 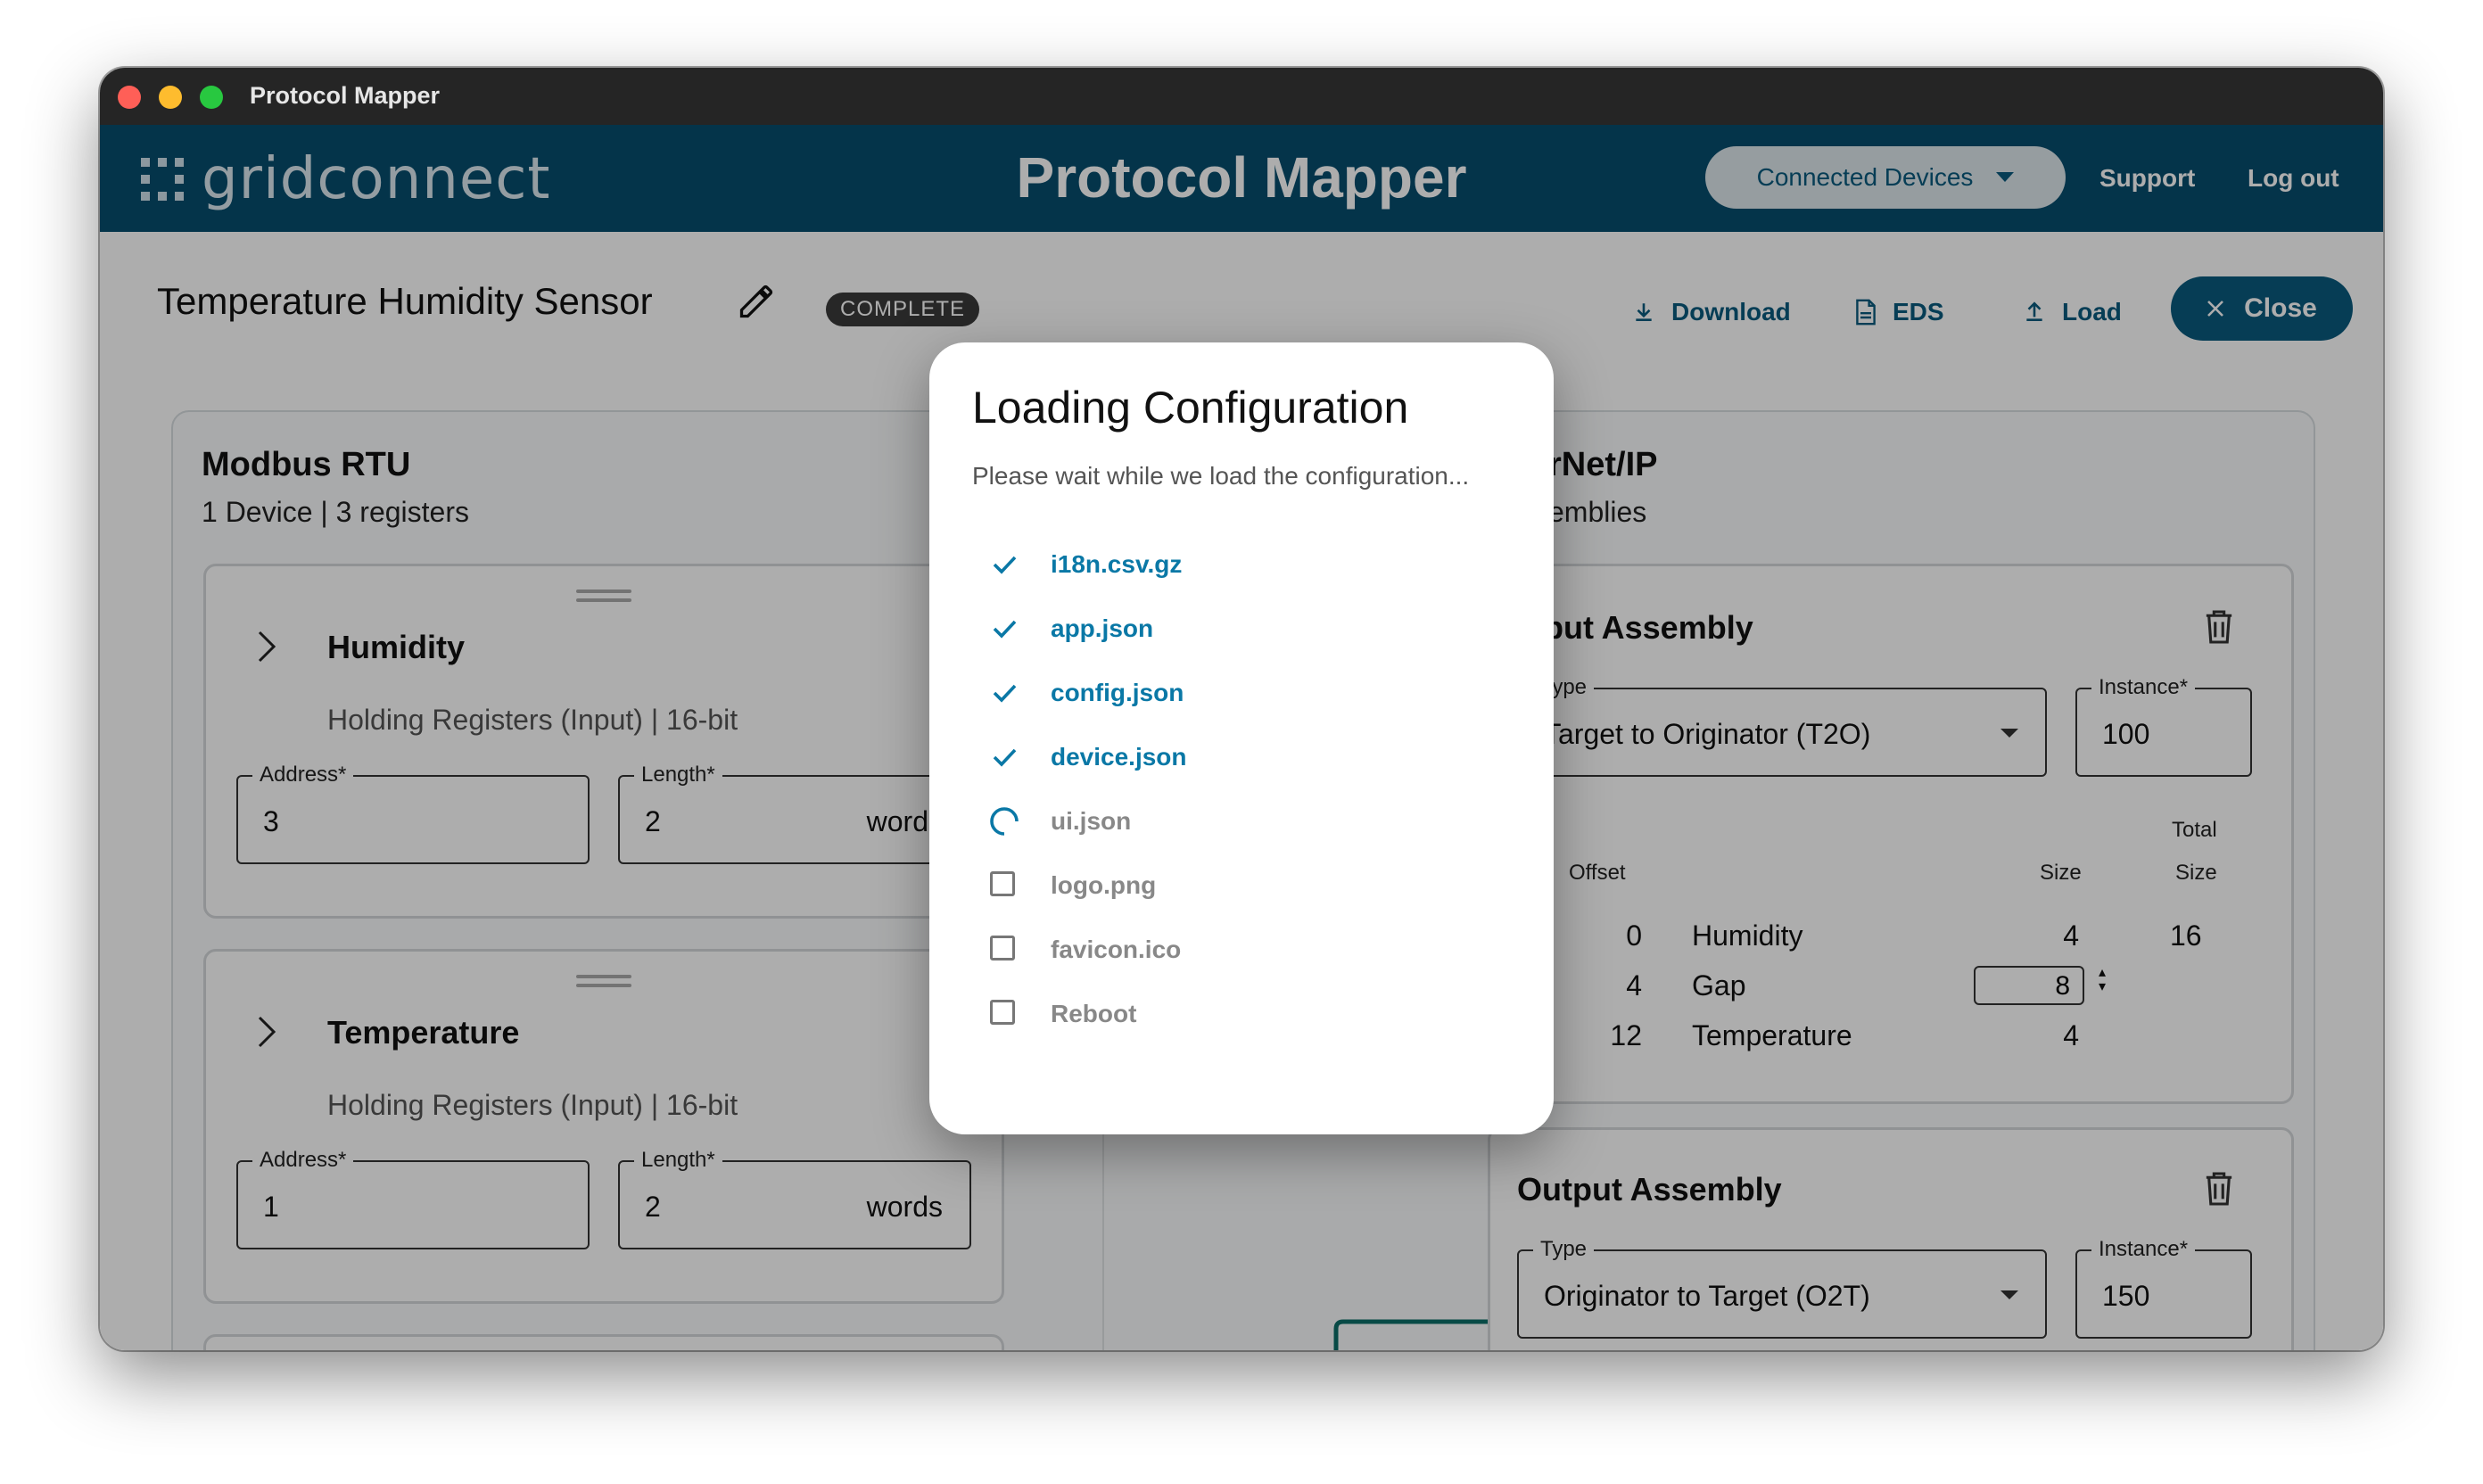 I want to click on file-item: config.json, so click(x=1085, y=693).